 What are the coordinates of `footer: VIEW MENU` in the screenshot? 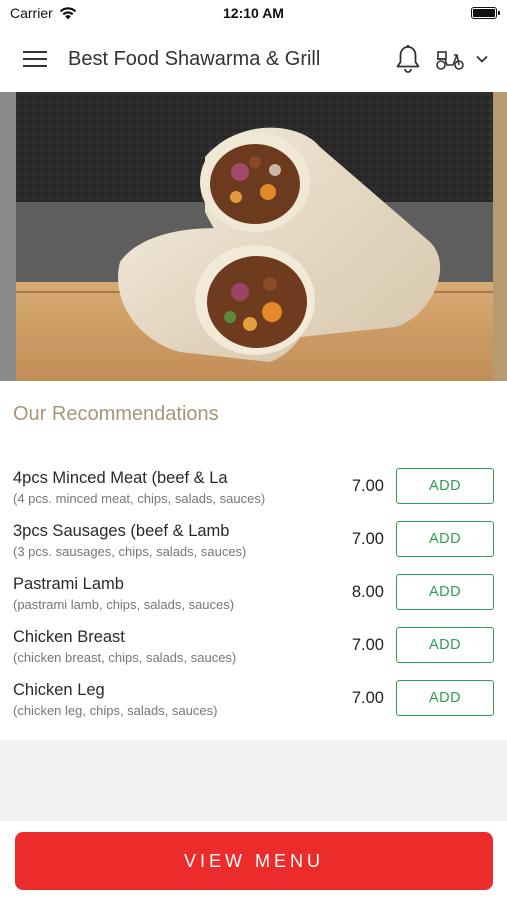 It's located at (253, 860).